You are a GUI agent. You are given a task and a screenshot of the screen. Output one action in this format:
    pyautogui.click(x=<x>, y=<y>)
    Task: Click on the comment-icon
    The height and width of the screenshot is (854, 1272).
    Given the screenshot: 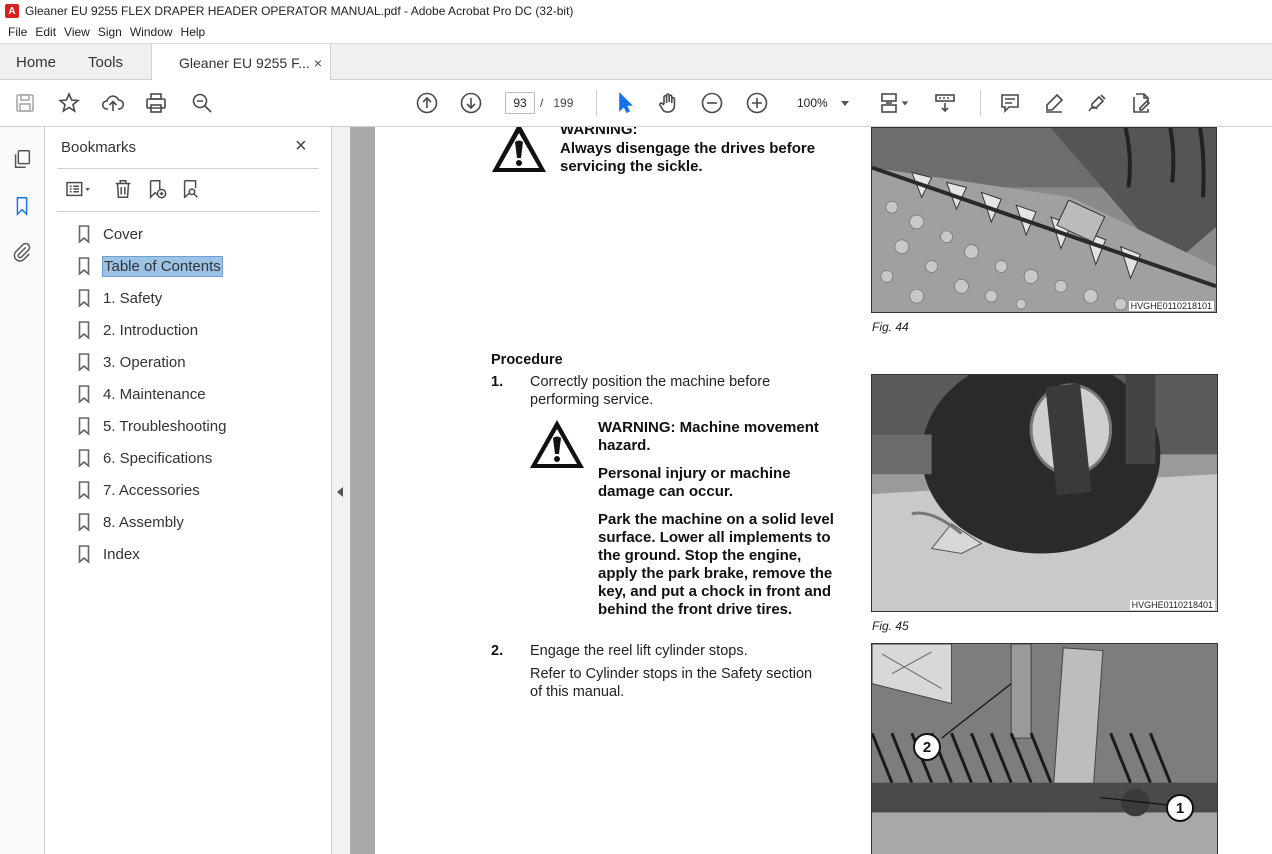 What is the action you would take?
    pyautogui.click(x=1010, y=103)
    